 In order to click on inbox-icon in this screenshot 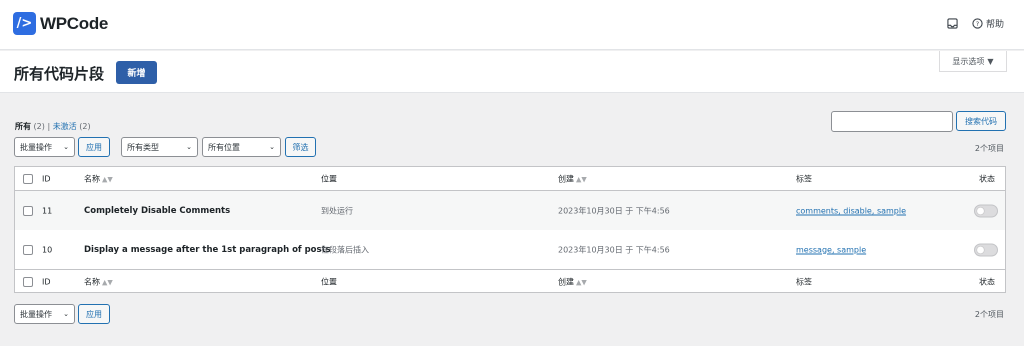, I will do `click(952, 23)`.